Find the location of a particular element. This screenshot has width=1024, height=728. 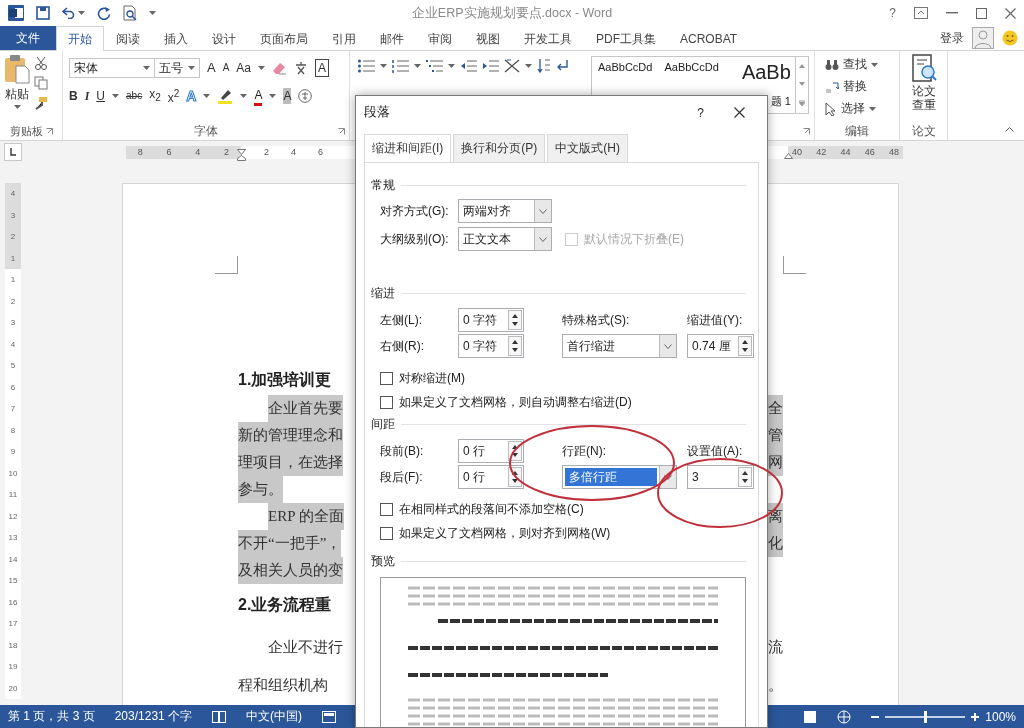

document-text: 参与。 is located at coordinates (260, 489).